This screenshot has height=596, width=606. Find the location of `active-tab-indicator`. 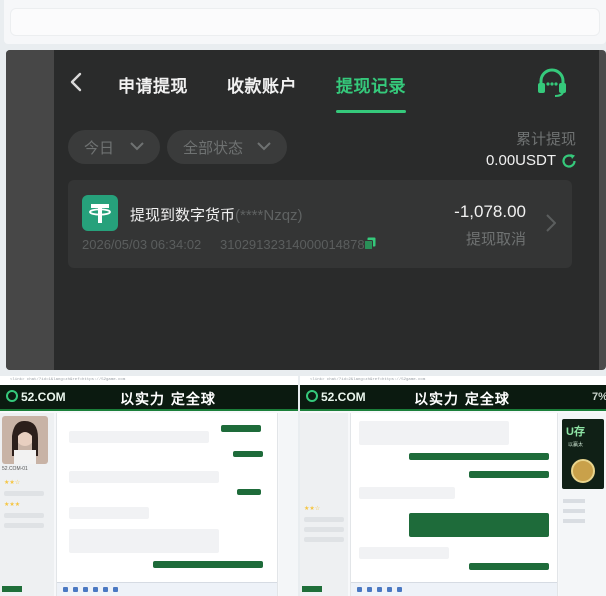

active-tab-indicator is located at coordinates (371, 111).